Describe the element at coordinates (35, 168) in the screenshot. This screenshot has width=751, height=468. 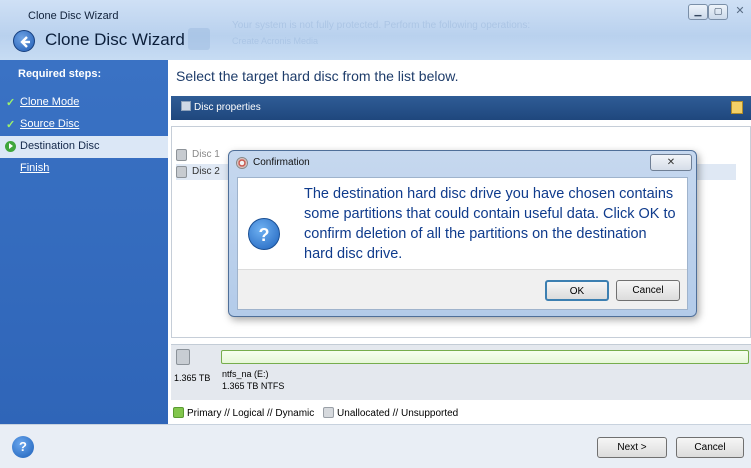
I see `step-label: Finish` at that location.